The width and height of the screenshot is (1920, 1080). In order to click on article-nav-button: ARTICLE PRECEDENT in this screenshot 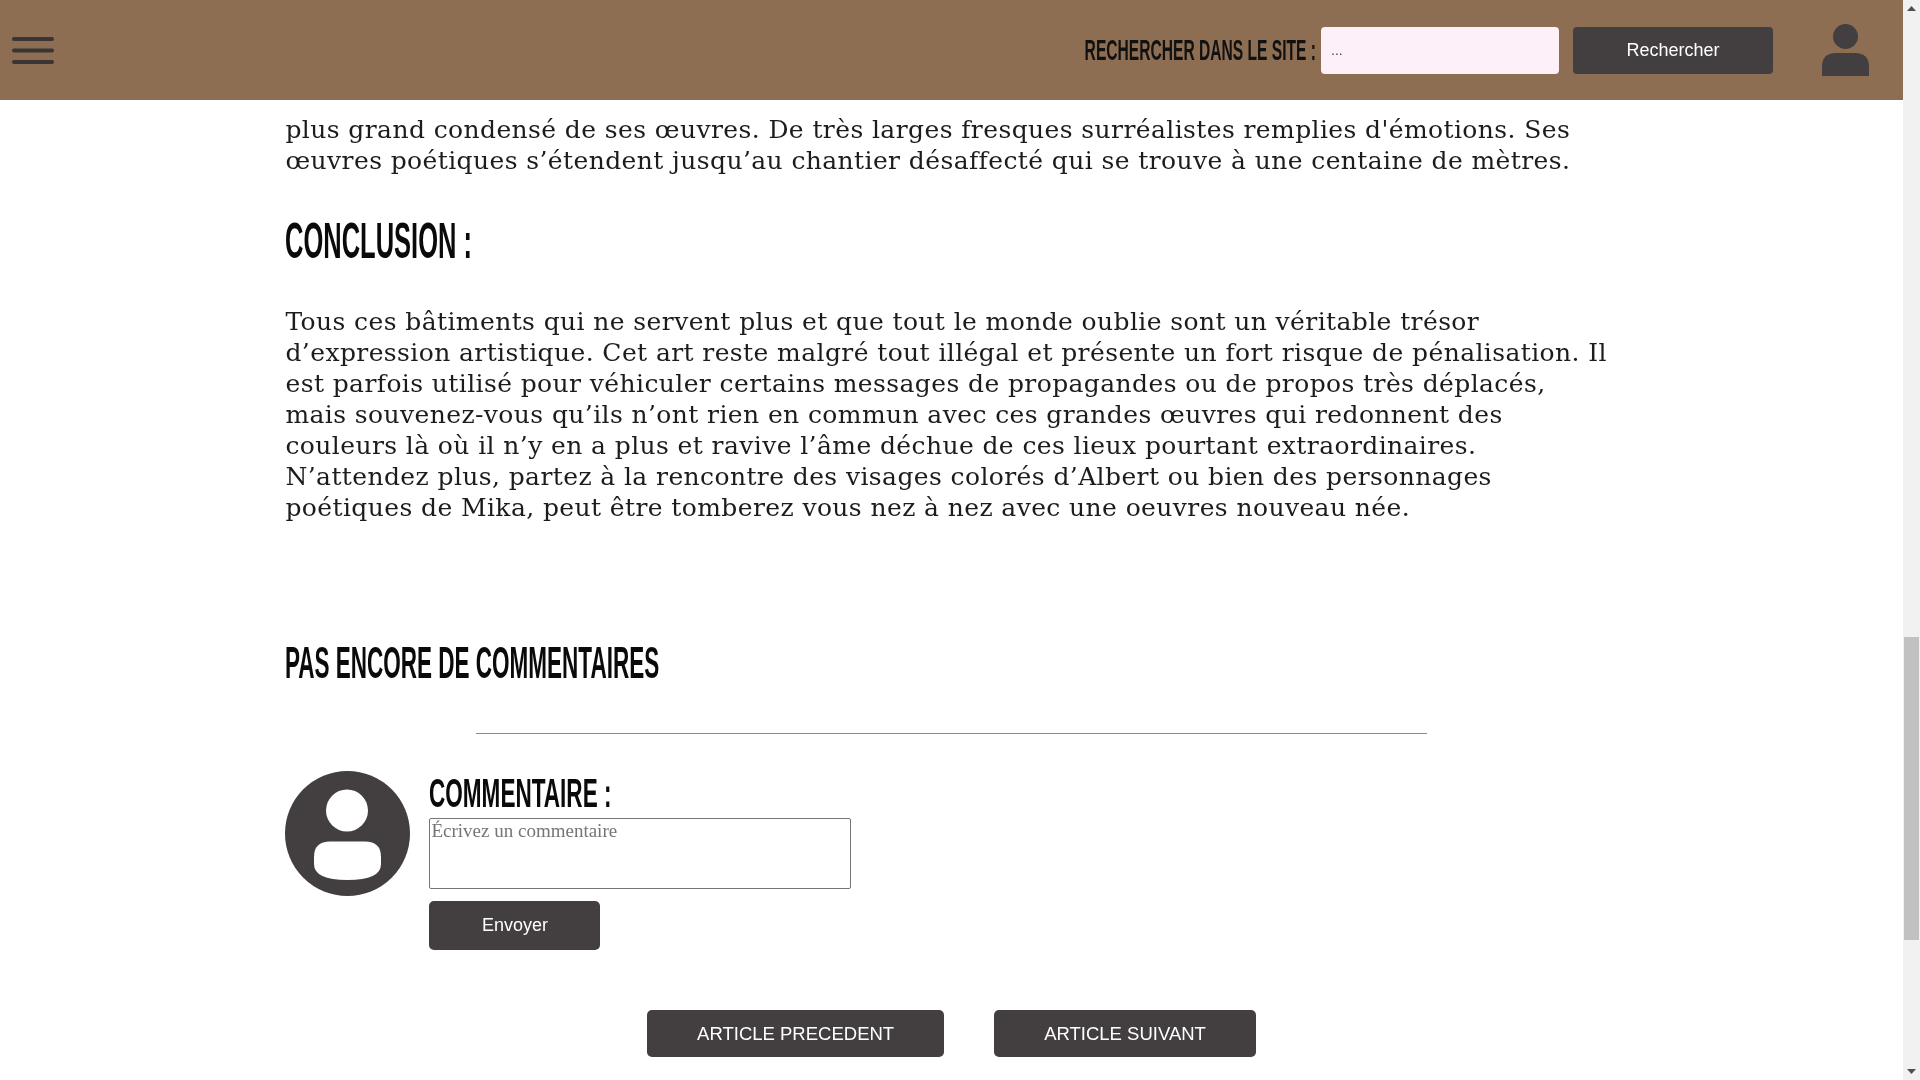, I will do `click(796, 1033)`.